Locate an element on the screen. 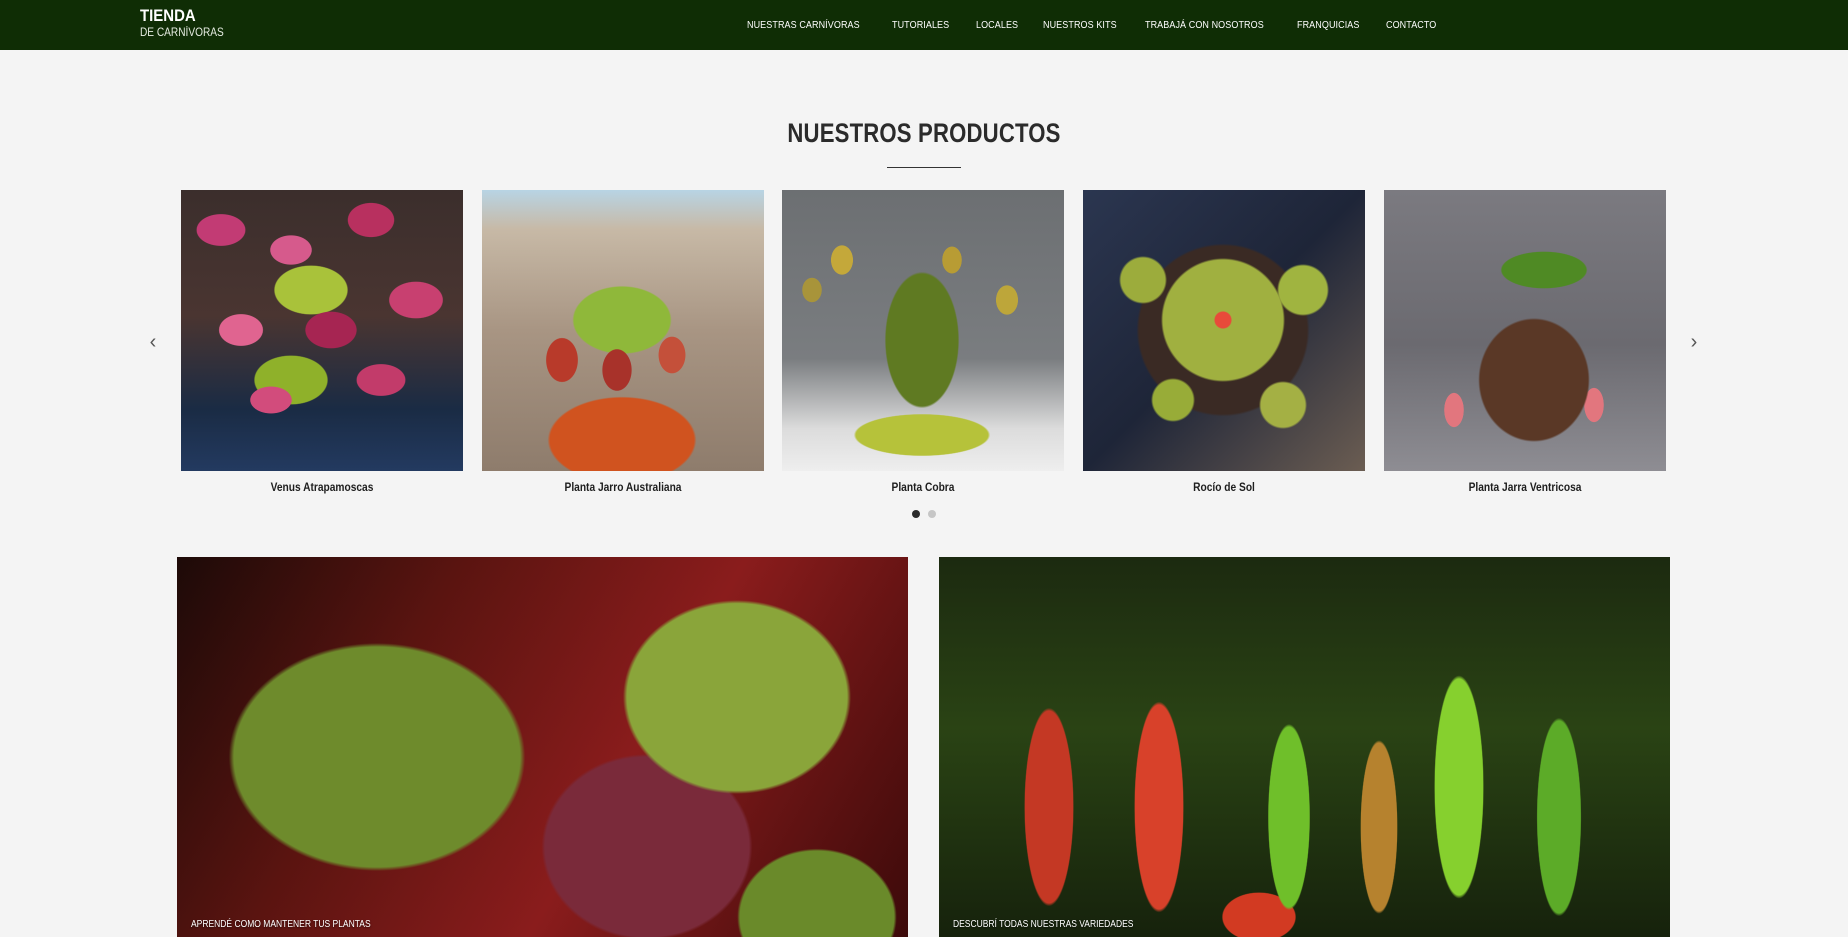  title-underline is located at coordinates (924, 167).